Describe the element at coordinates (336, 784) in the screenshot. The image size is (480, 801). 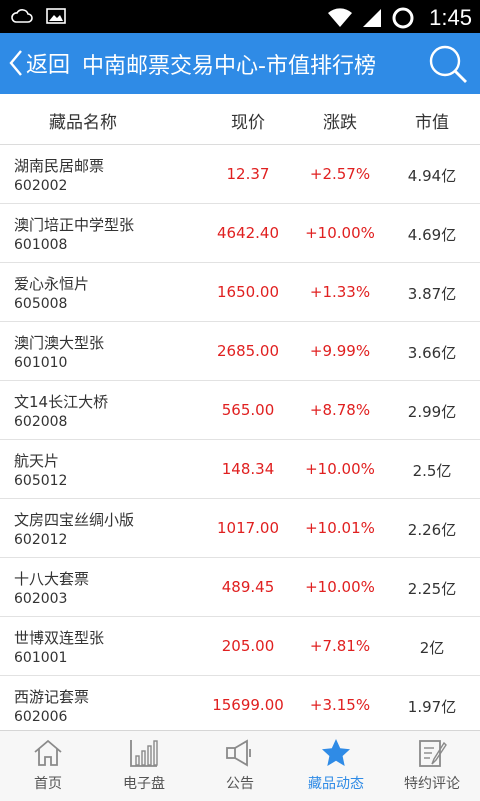
I see `nav-label: 藏品动态` at that location.